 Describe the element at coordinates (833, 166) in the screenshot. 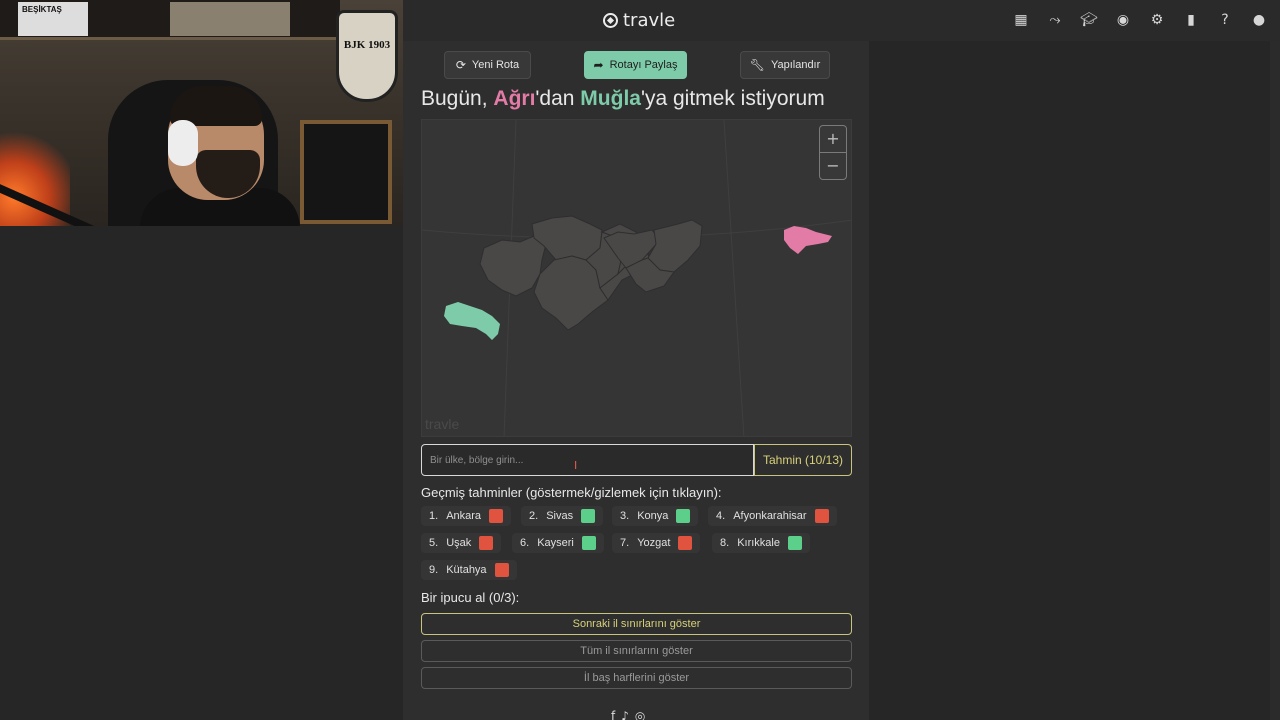

I see `zoom-out-button: −` at that location.